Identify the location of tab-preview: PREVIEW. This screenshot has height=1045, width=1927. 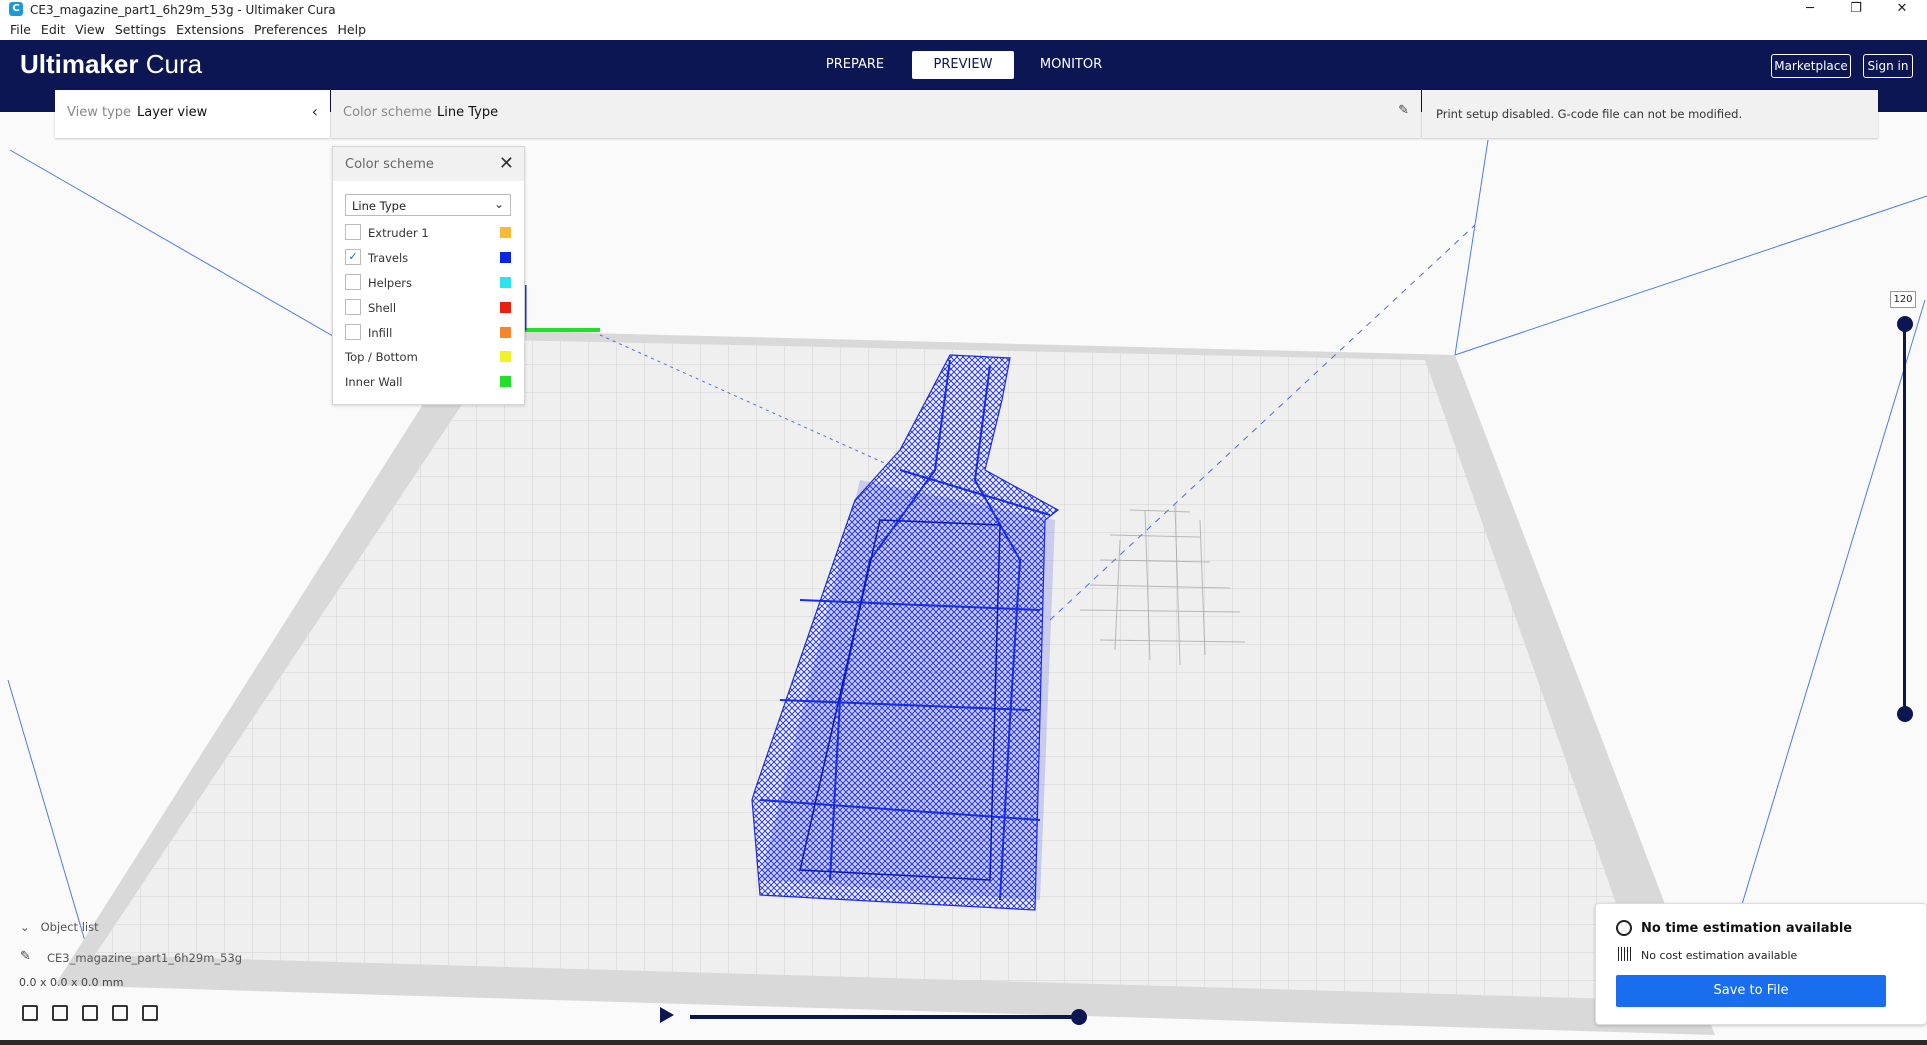
(963, 65).